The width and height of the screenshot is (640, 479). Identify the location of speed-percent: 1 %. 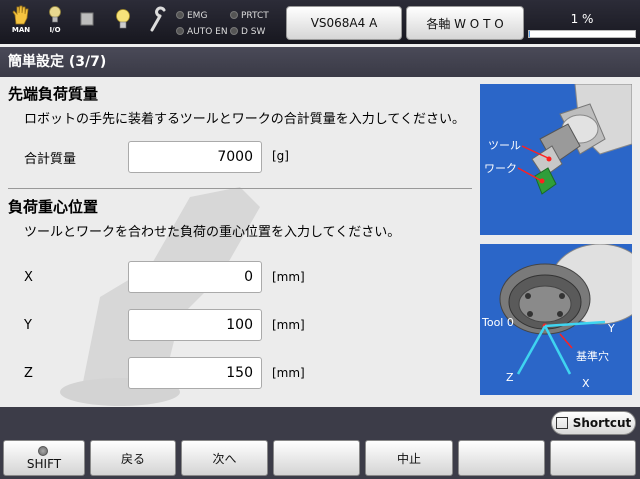
(582, 19).